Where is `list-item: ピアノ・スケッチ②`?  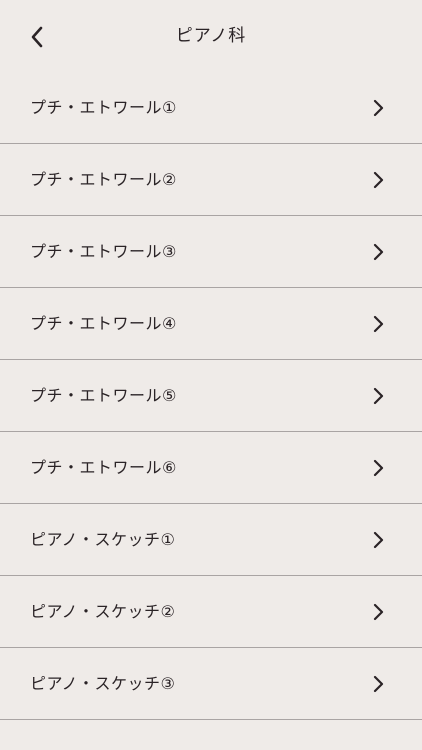
list-item: ピアノ・スケッチ② is located at coordinates (211, 612).